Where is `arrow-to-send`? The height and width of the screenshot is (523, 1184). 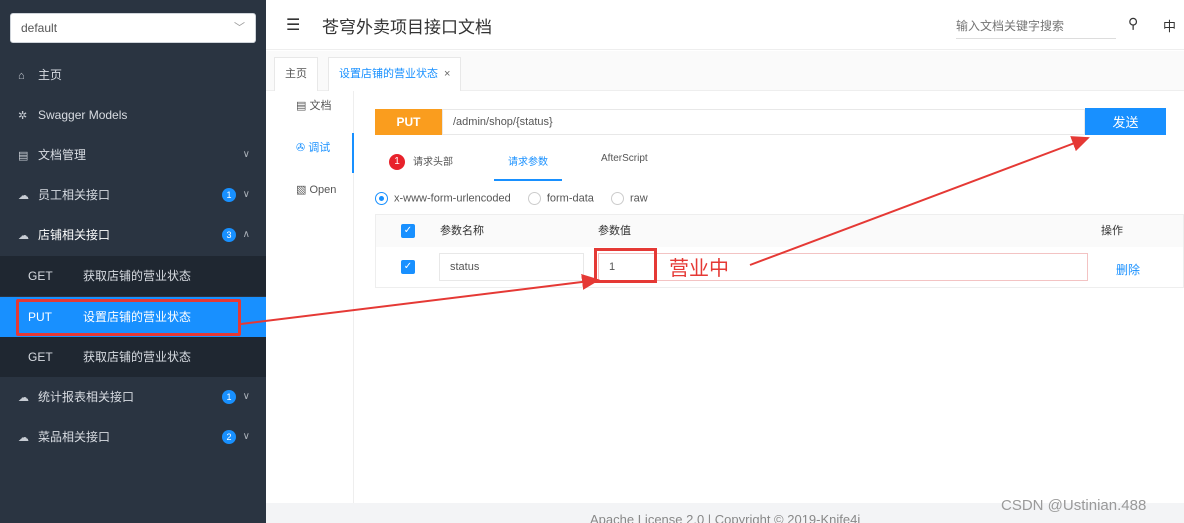 arrow-to-send is located at coordinates (919, 201).